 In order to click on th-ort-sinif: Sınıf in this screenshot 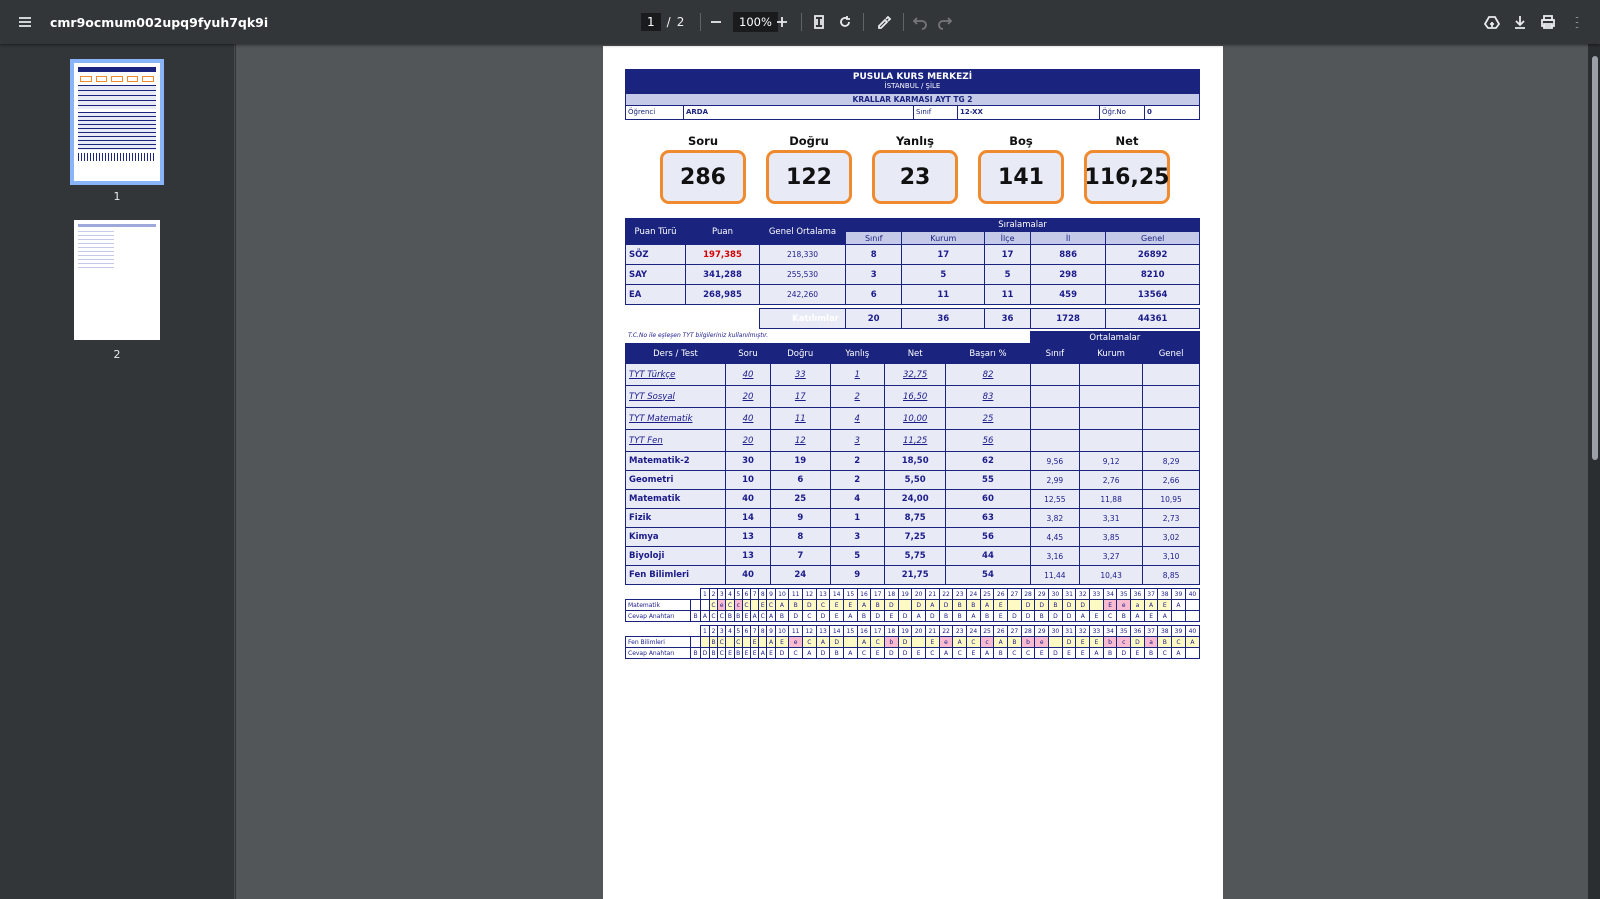, I will do `click(1055, 353)`.